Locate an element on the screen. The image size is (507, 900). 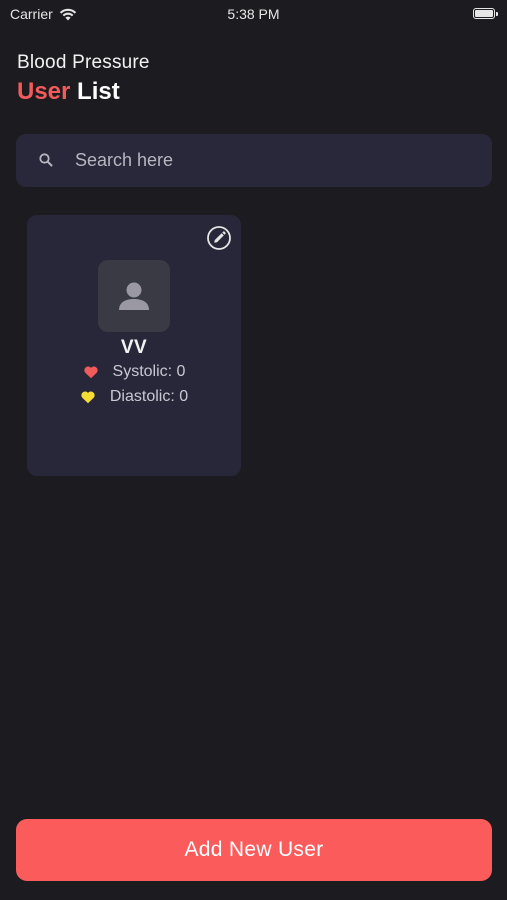
avatar is located at coordinates (134, 296).